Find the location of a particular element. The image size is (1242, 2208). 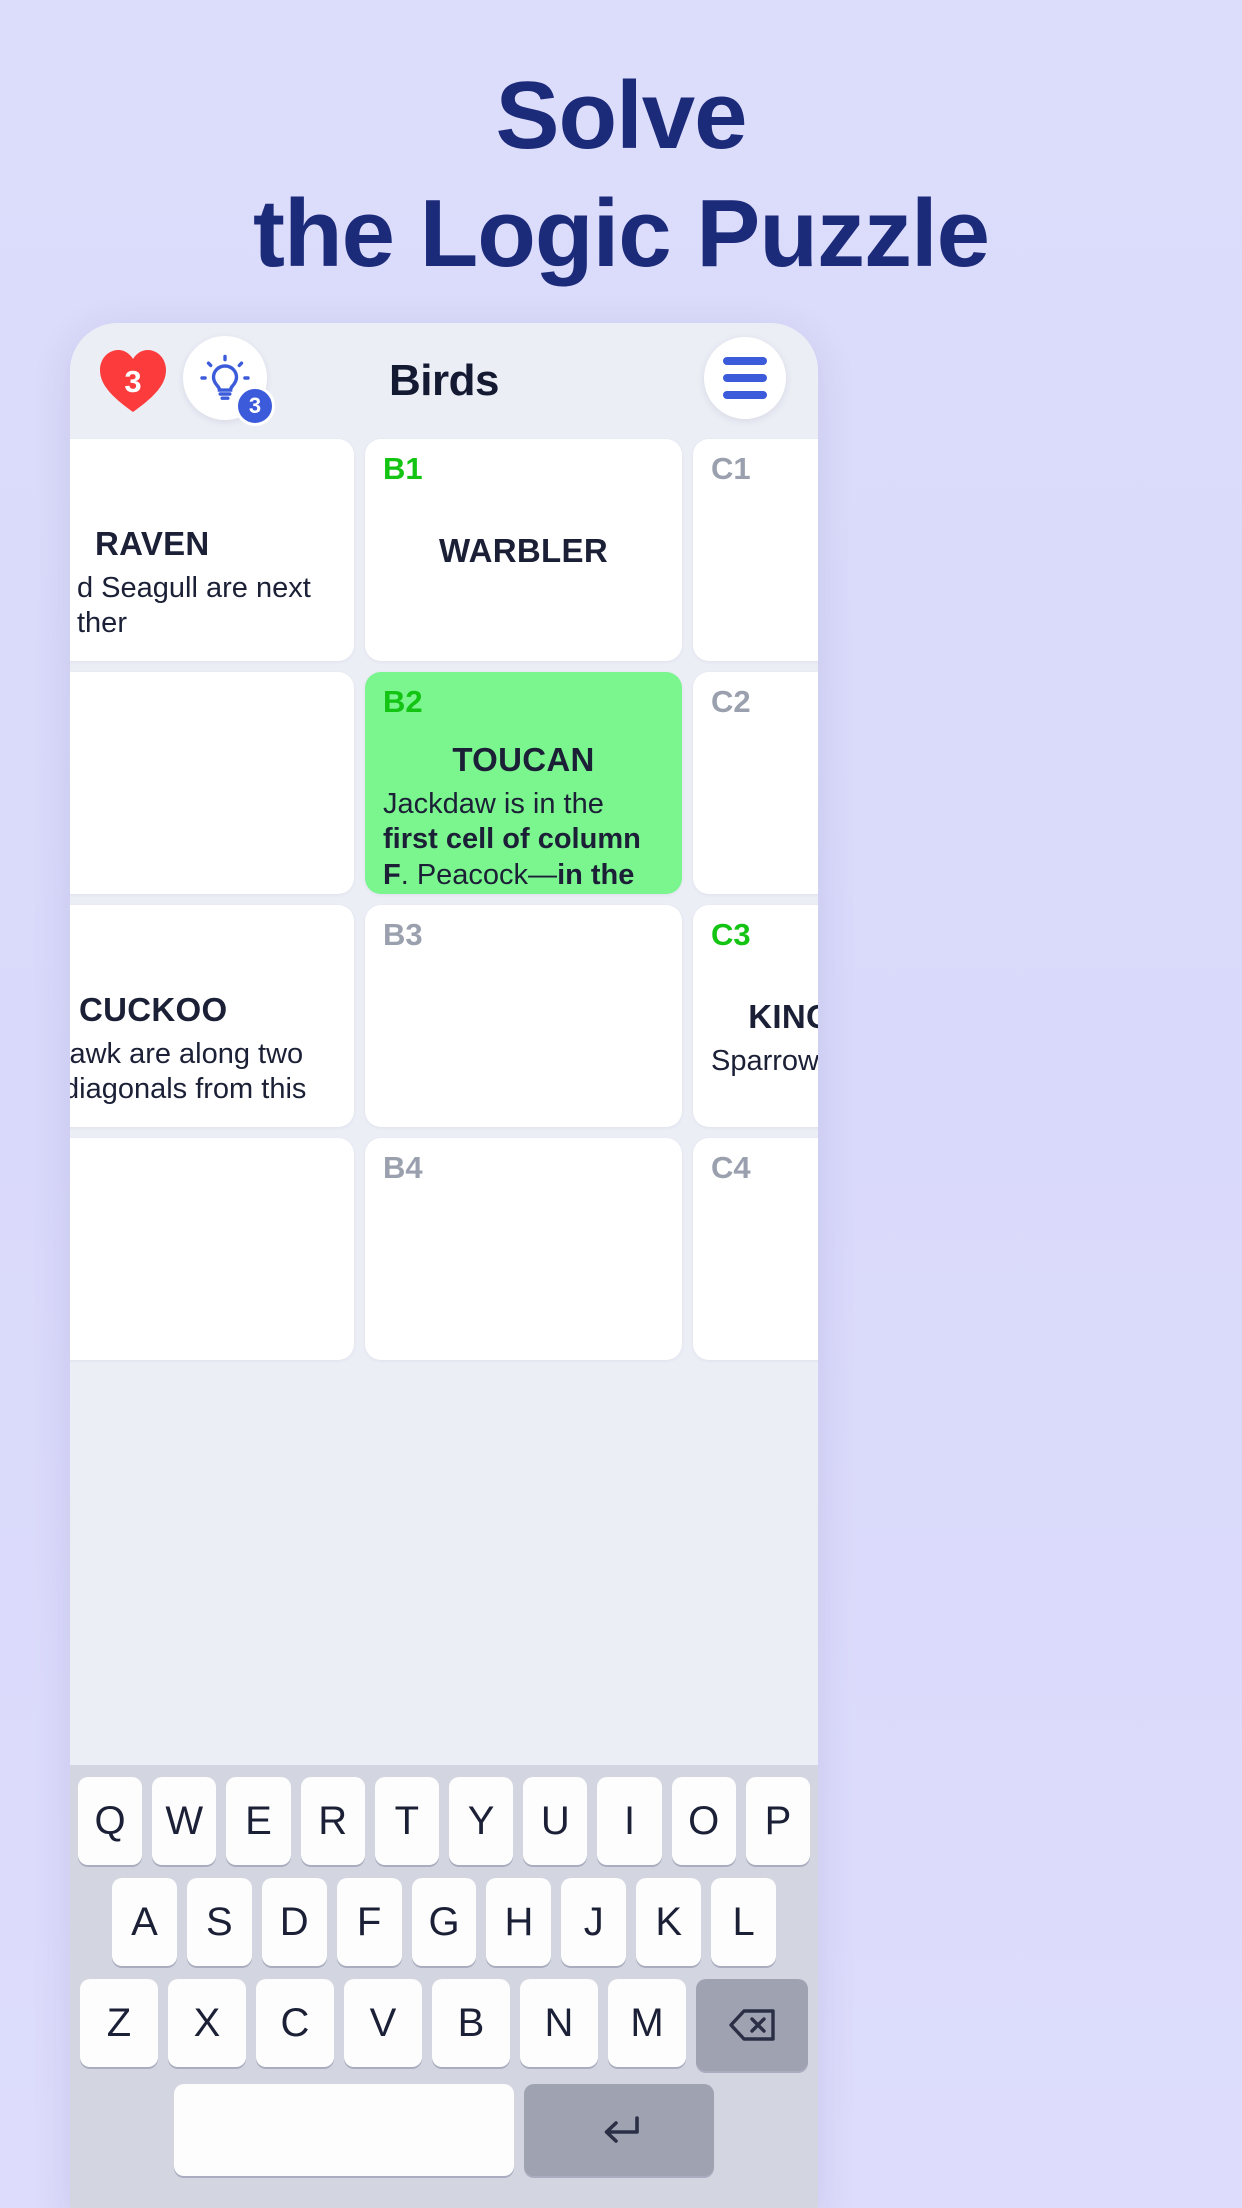

key-n: N is located at coordinates (559, 2023).